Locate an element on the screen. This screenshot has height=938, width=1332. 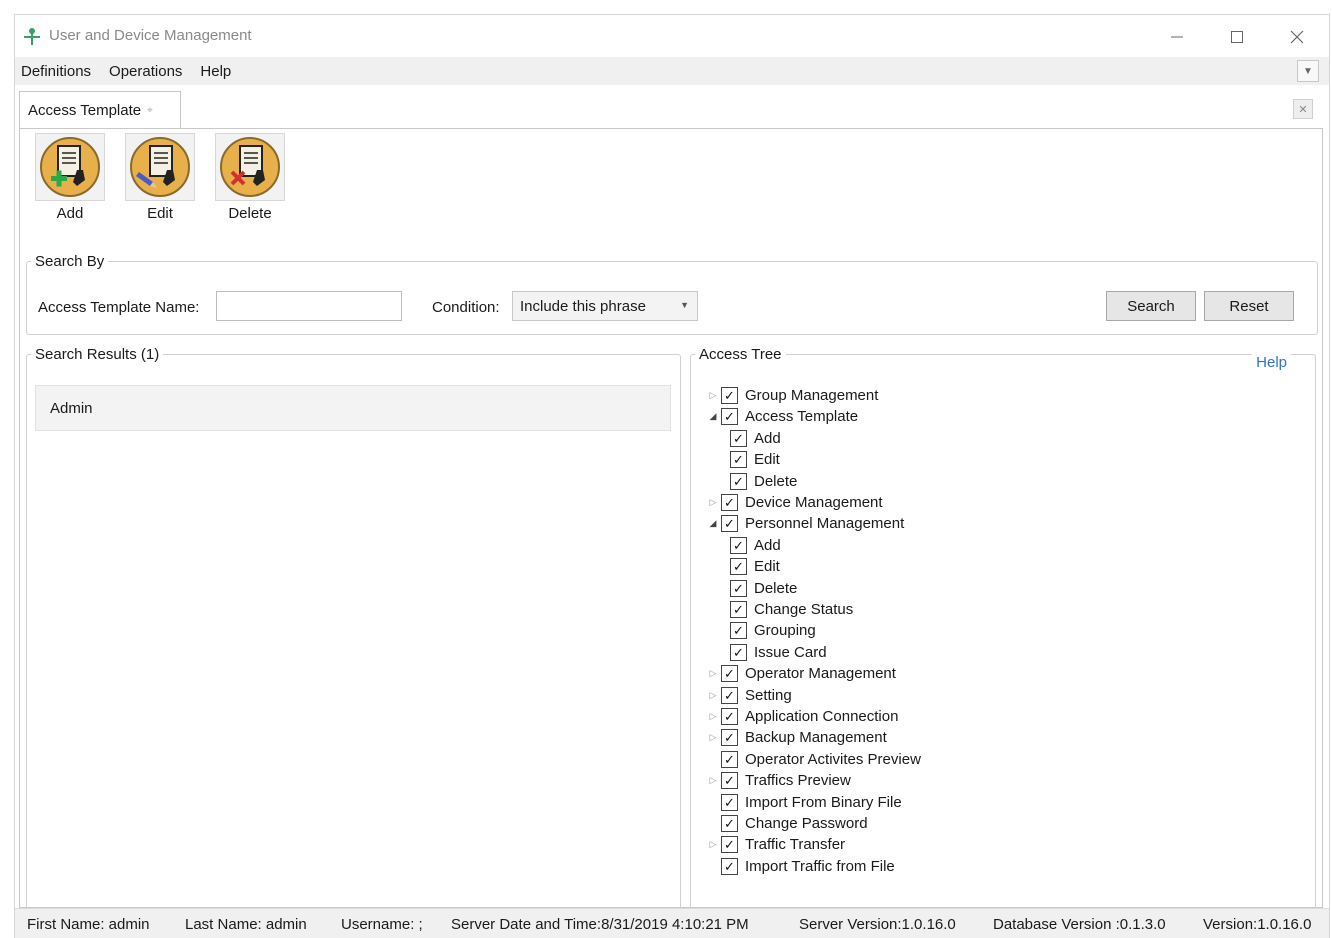
close-tab-button: ✕ is located at coordinates (1303, 109).